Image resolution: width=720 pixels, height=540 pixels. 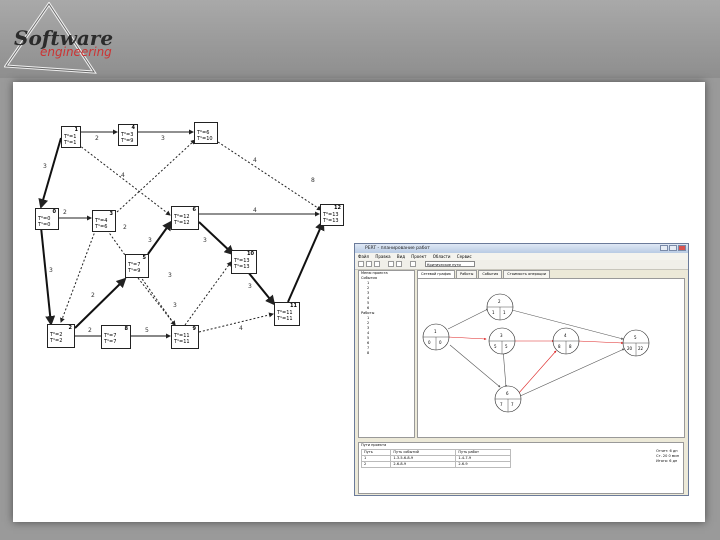 What do you see at coordinates (483, 464) in the screenshot?
I see `table-cell: 2-6-9` at bounding box center [483, 464].